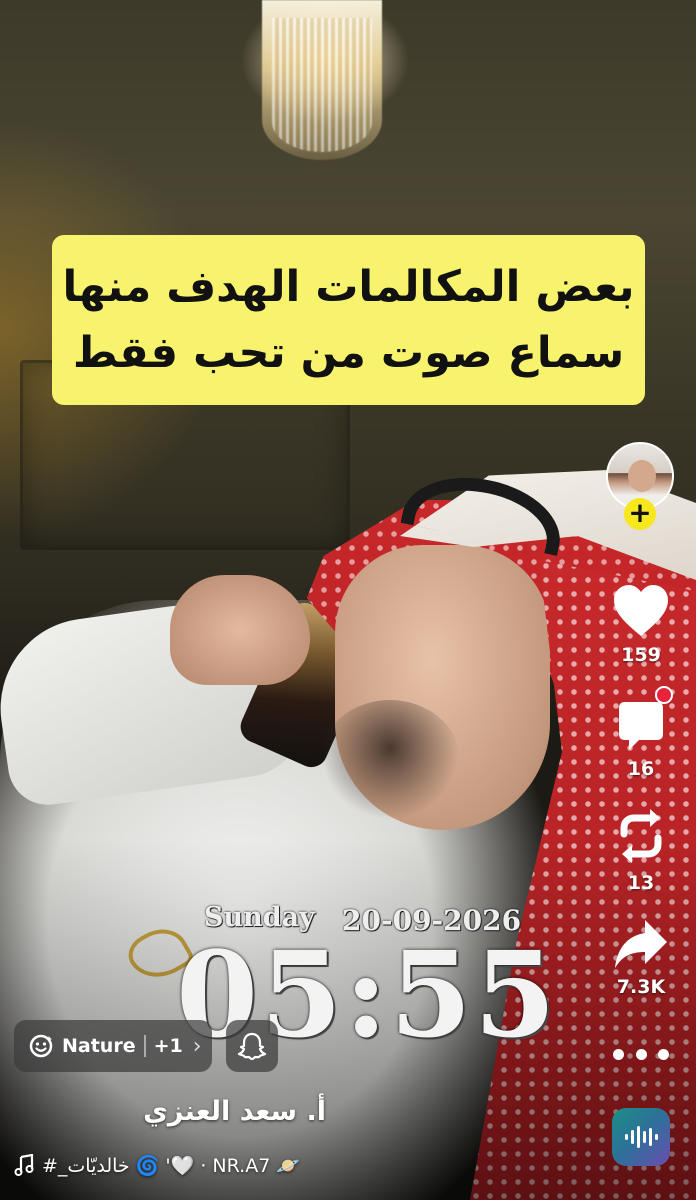 This screenshot has width=696, height=1200. I want to click on like-button: 159, so click(641, 625).